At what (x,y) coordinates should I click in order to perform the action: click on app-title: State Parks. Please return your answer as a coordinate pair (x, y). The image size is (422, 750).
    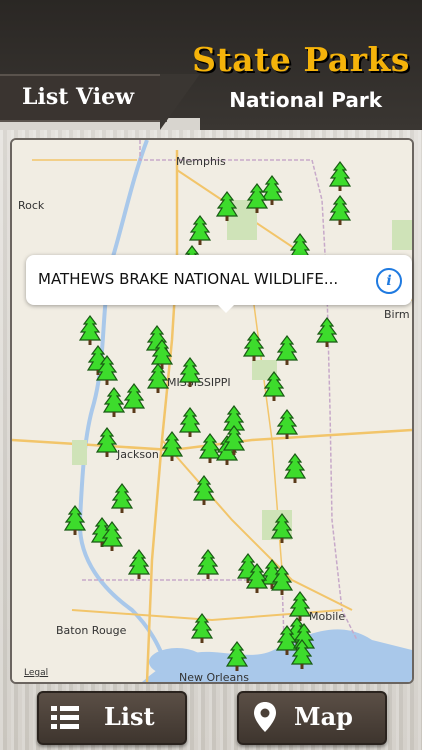
    Looking at the image, I should click on (301, 59).